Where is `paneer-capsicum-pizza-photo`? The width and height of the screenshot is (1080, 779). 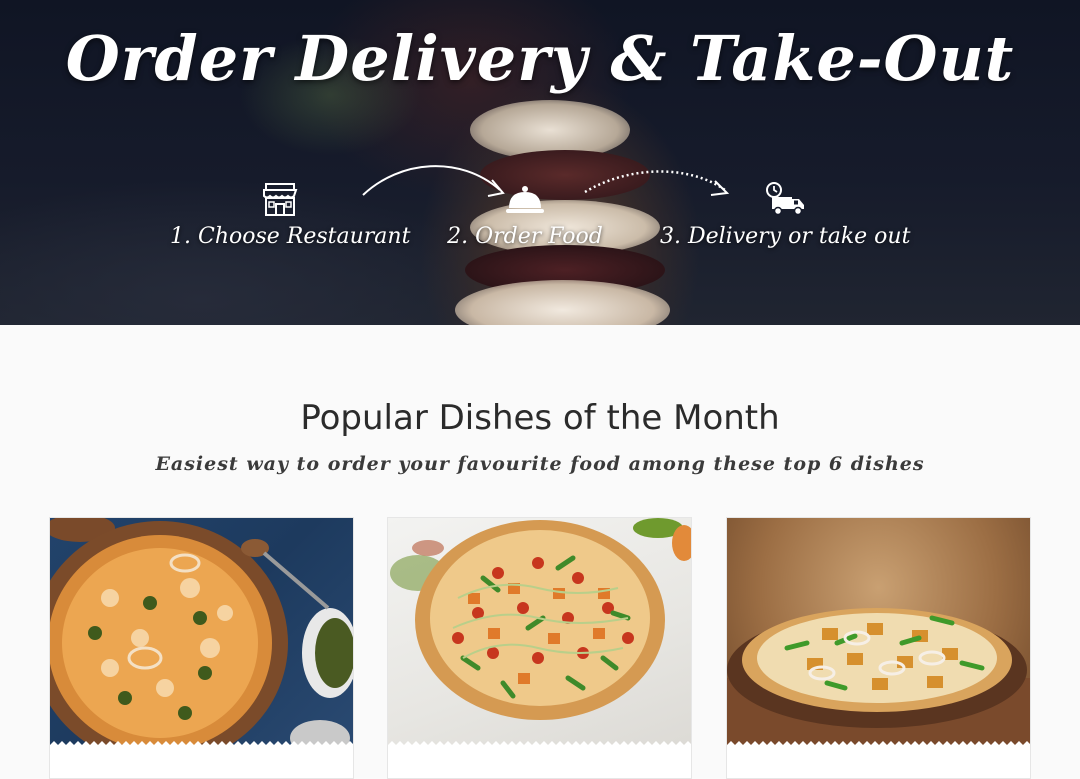 paneer-capsicum-pizza-photo is located at coordinates (539, 634).